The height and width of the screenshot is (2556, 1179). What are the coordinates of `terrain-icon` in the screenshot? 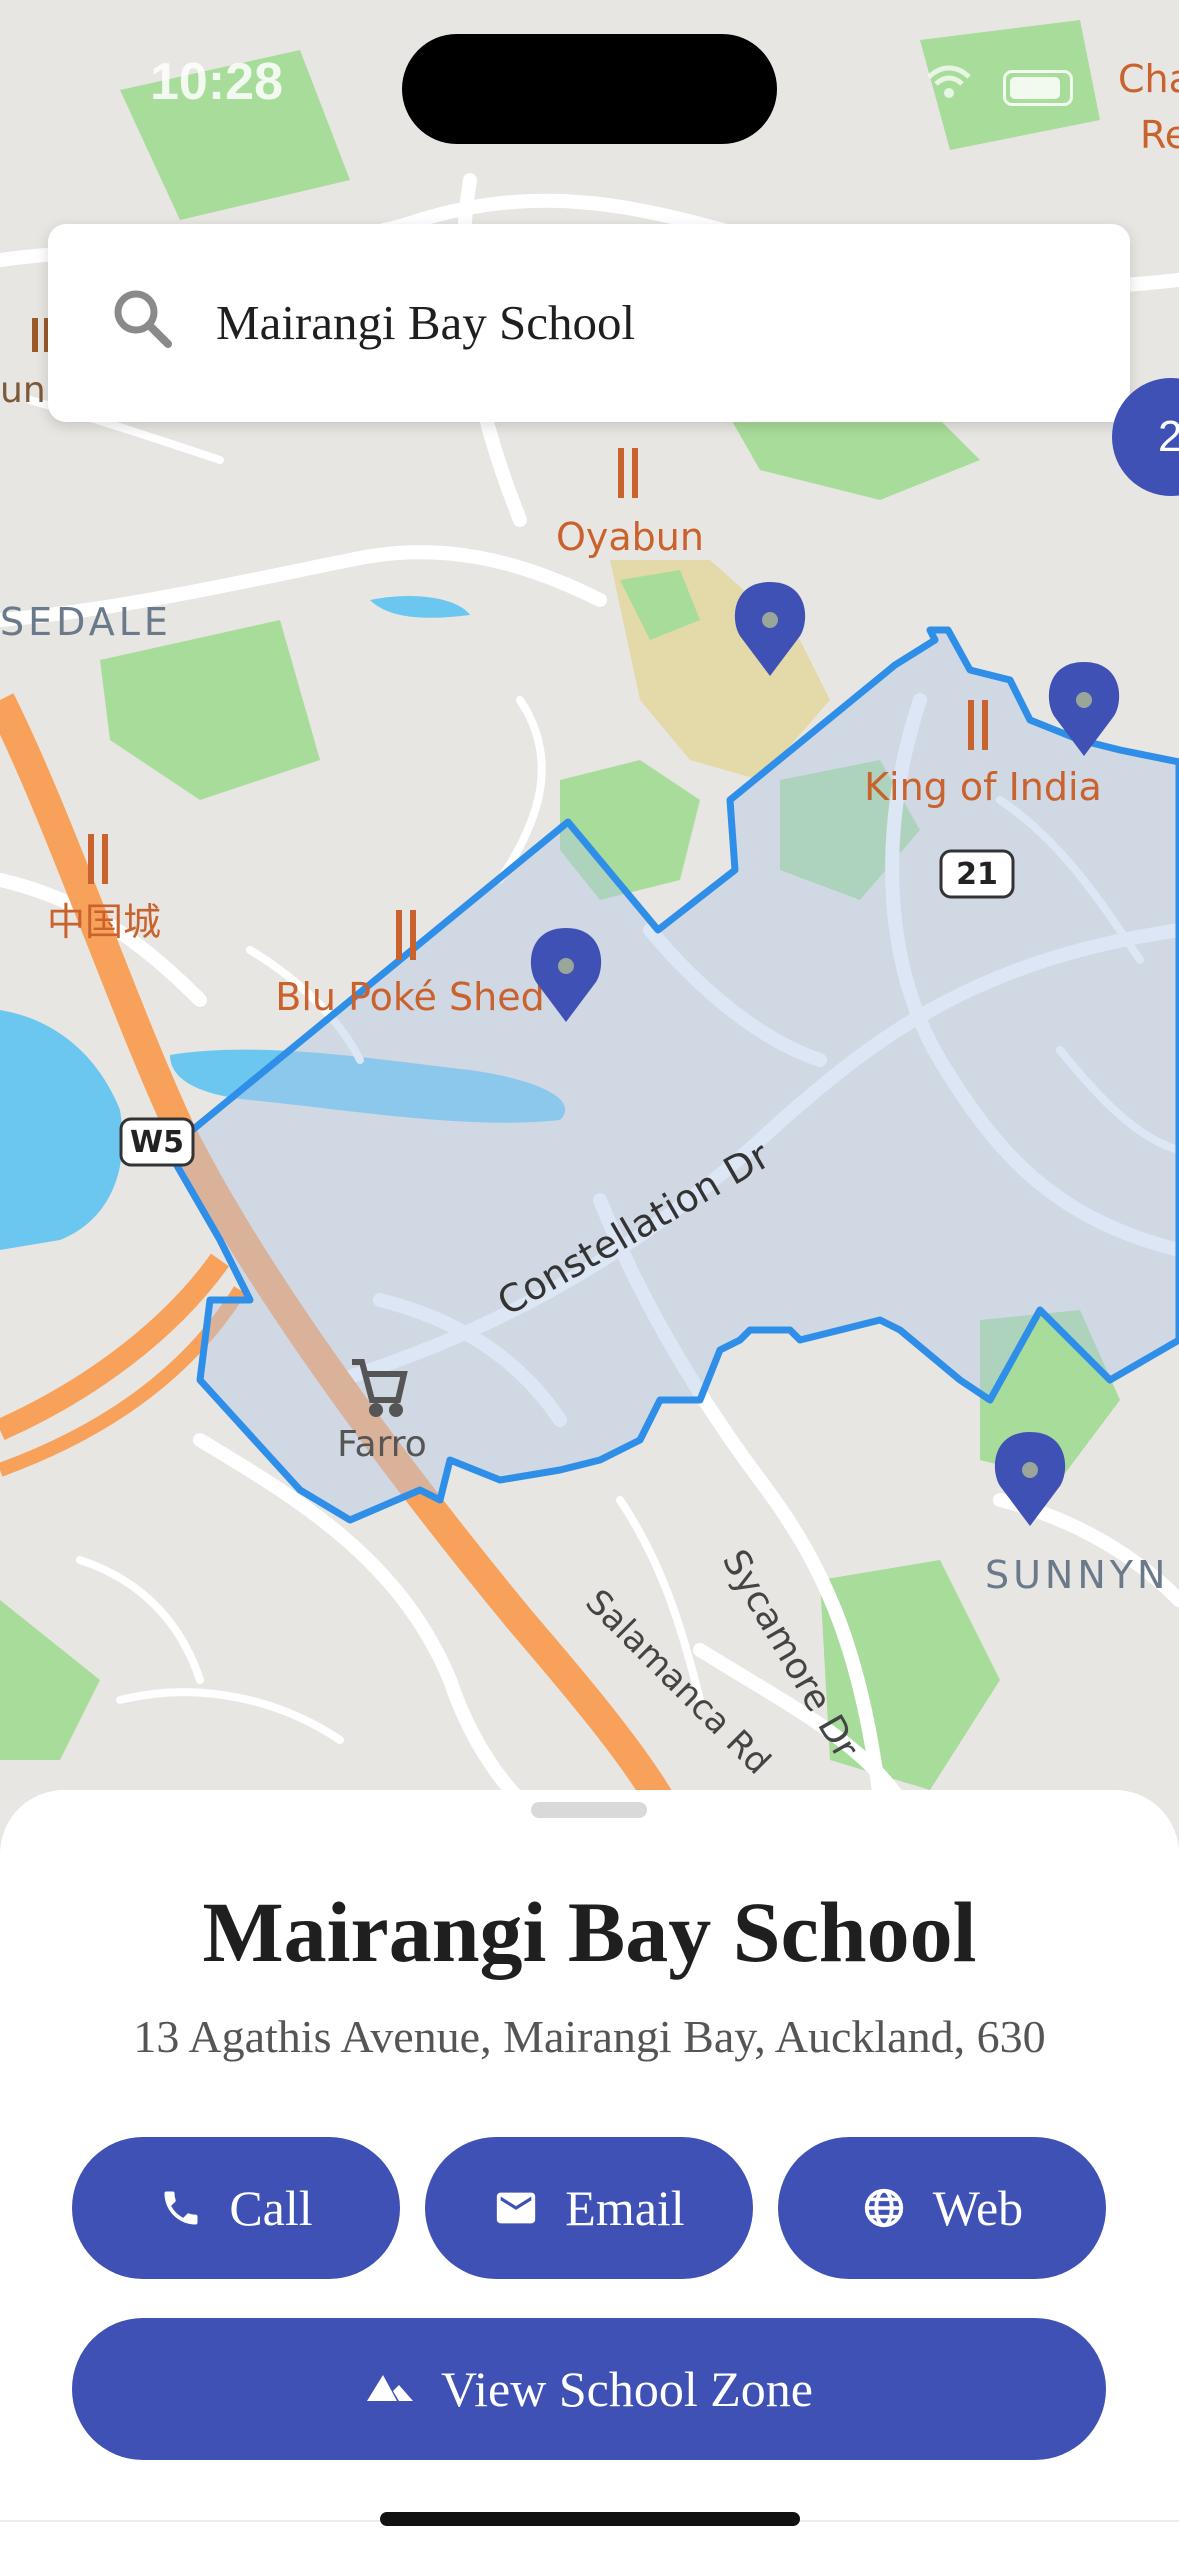 It's located at (390, 2388).